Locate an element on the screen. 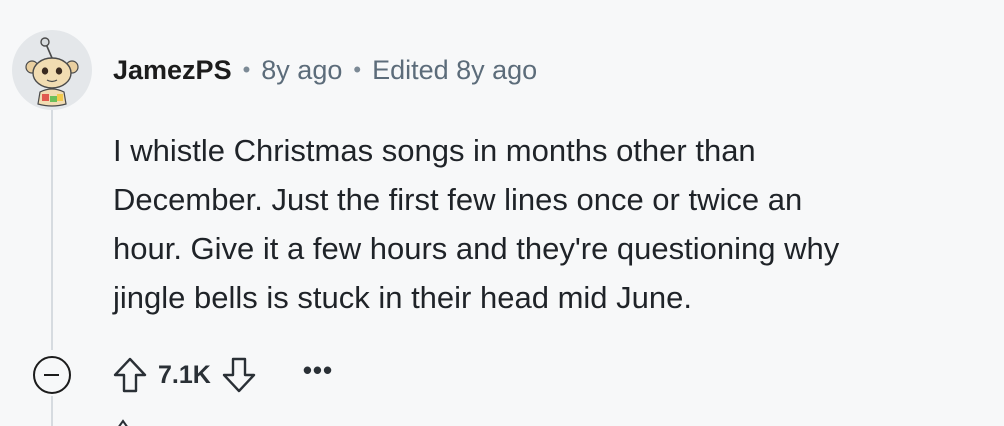  vote-score: 7.1K is located at coordinates (184, 374).